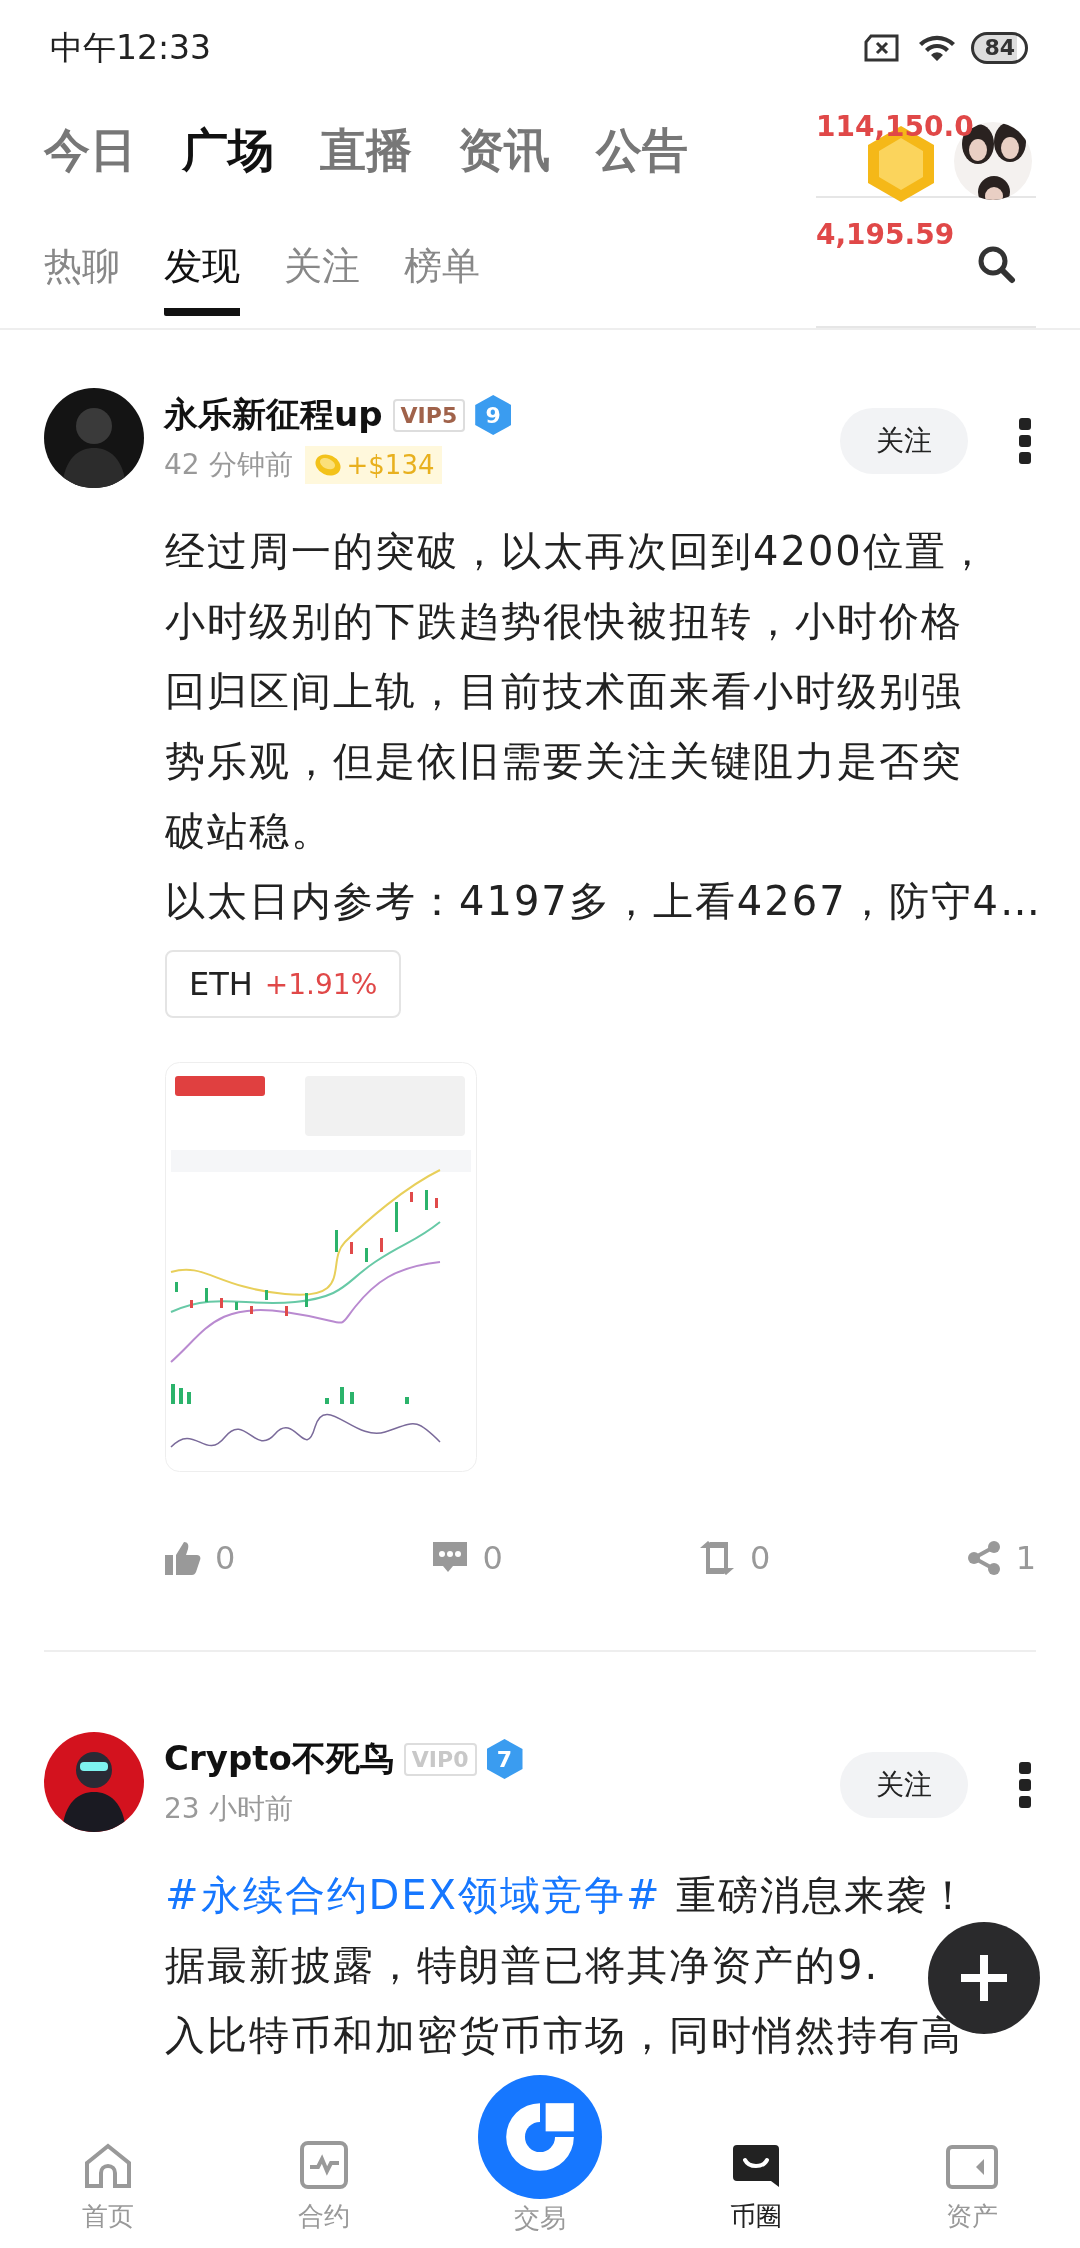 The image size is (1080, 2248). Describe the element at coordinates (228, 151) in the screenshot. I see `main-tab: 广场` at that location.